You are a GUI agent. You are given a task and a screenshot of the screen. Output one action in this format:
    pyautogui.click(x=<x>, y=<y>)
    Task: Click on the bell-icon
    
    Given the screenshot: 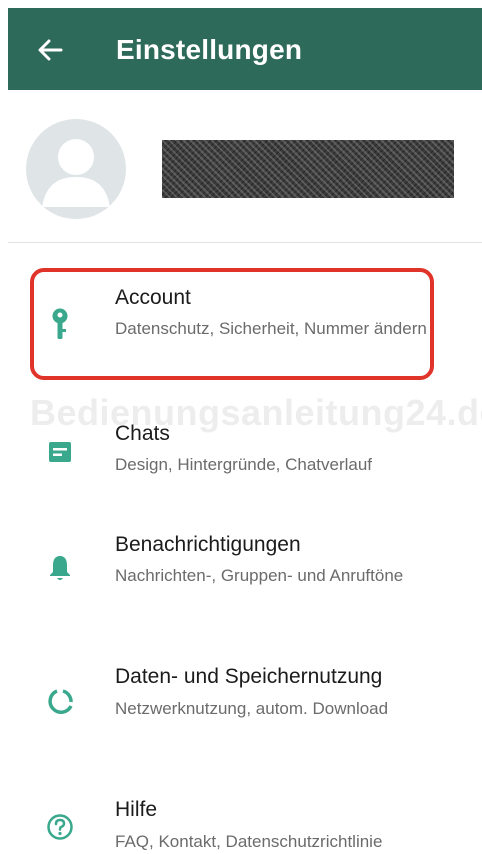 What is the action you would take?
    pyautogui.click(x=60, y=568)
    